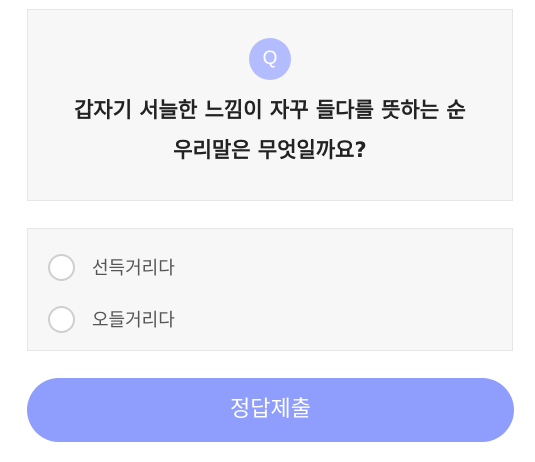  I want to click on answer-option-2: 오들거리다, so click(111, 319).